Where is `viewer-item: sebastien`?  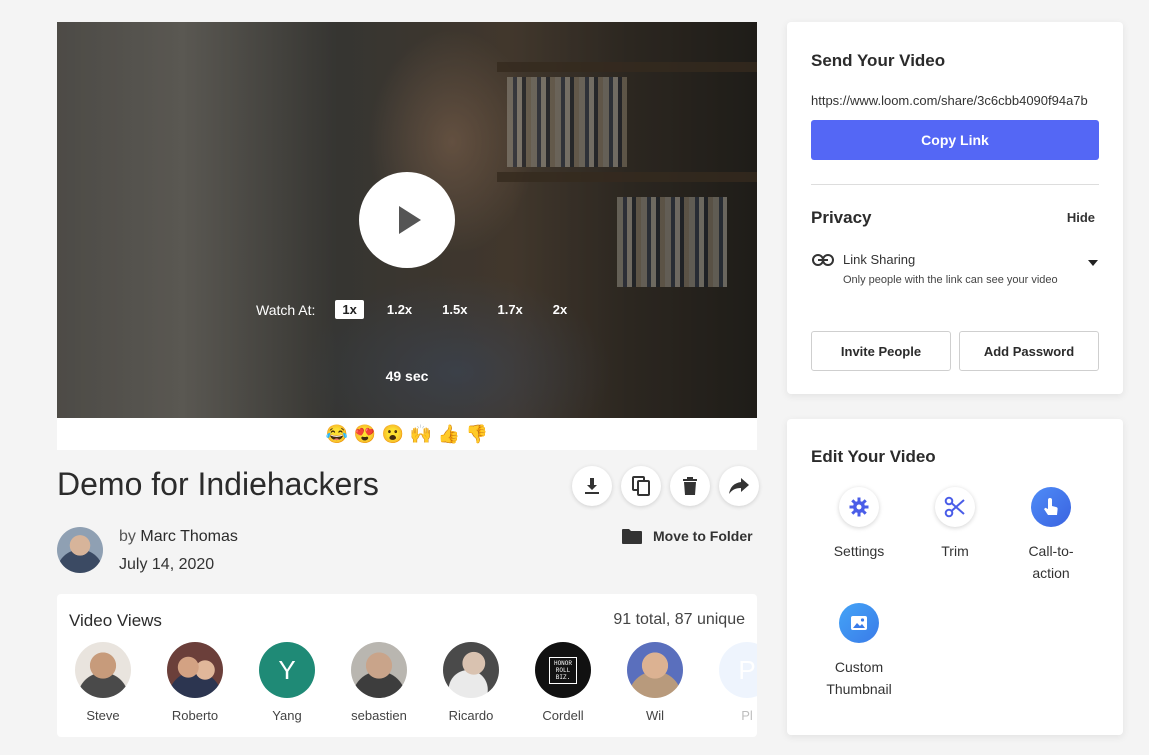
viewer-item: sebastien is located at coordinates (379, 682).